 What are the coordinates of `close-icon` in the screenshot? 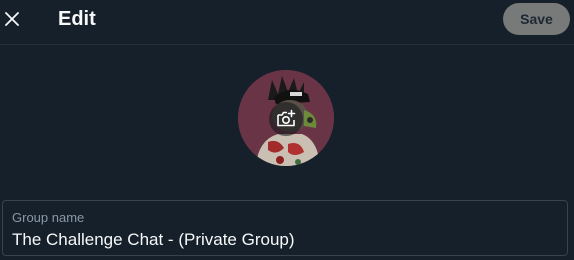 It's located at (12, 19).